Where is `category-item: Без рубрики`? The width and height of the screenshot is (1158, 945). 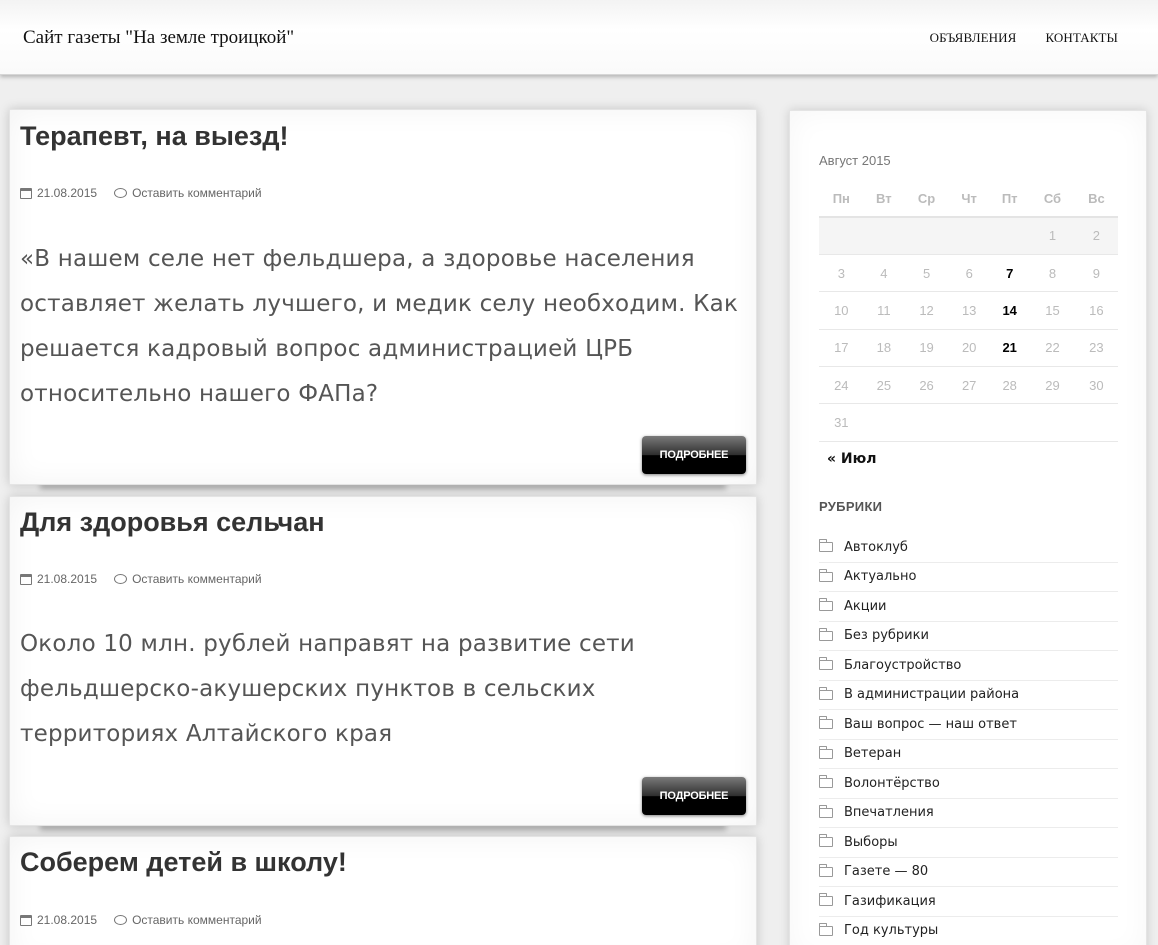
category-item: Без рубрики is located at coordinates (968, 636).